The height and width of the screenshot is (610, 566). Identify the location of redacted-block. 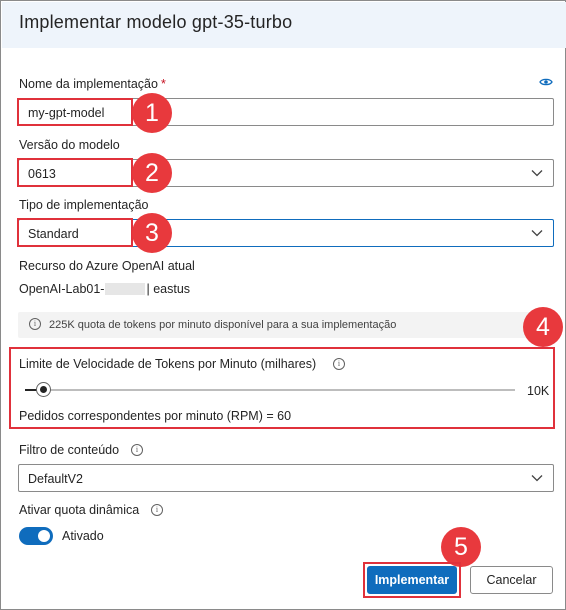
(125, 289).